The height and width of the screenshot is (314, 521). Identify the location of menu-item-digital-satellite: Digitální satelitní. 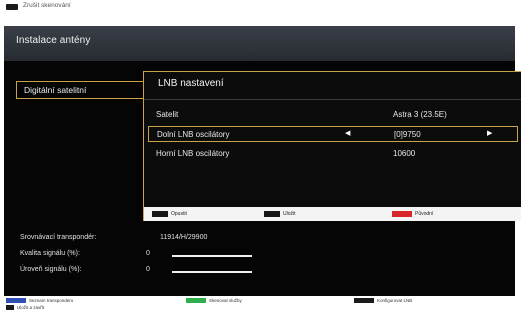
(83, 90).